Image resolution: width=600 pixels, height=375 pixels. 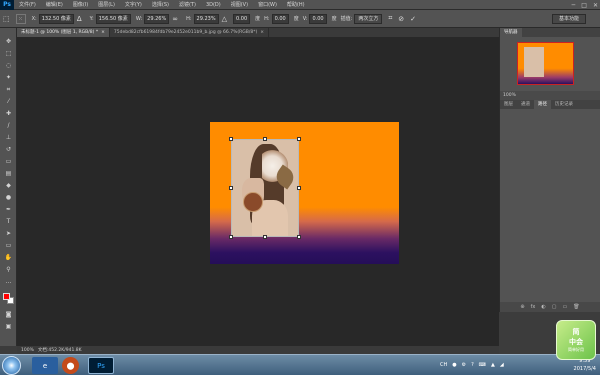 I want to click on clone-stamp-icon: ⊥, so click(x=8, y=138).